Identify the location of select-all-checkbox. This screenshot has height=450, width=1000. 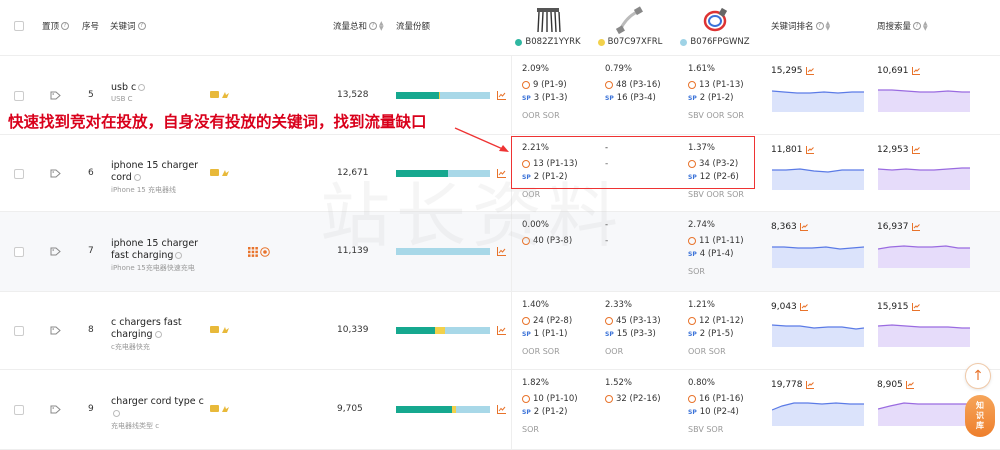
(19, 26).